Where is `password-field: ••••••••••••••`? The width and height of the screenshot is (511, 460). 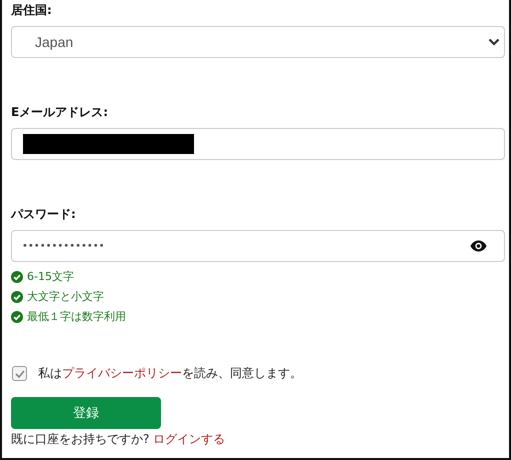 password-field: •••••••••••••• is located at coordinates (258, 246).